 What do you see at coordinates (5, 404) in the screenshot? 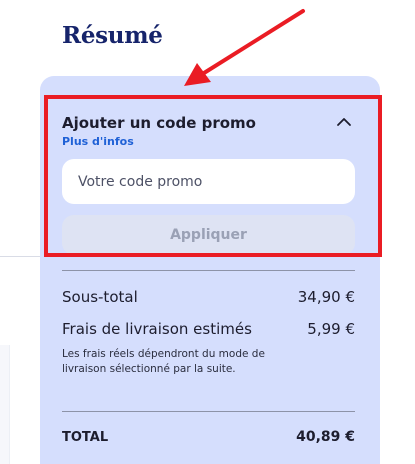
I see `left-panel-edge` at bounding box center [5, 404].